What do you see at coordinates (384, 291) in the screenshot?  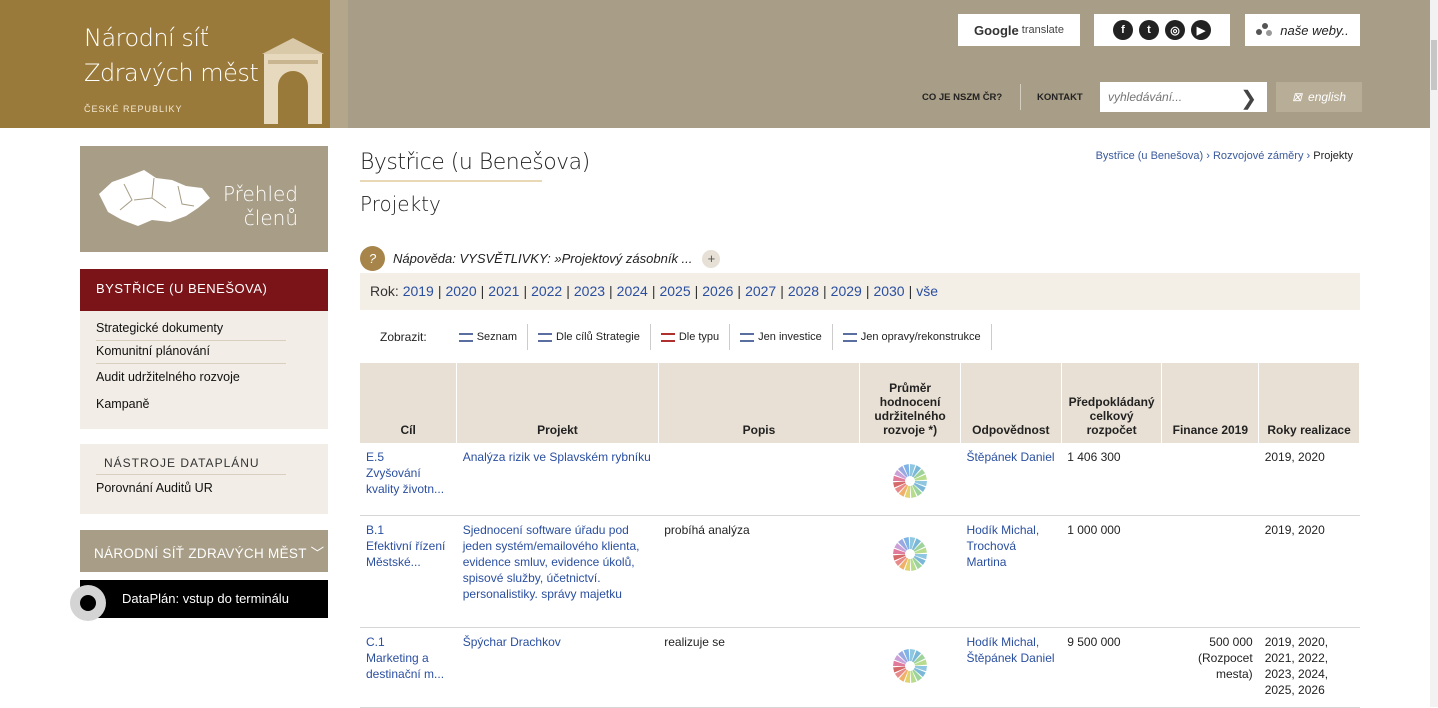 I see `year-filter-label: Rok:` at bounding box center [384, 291].